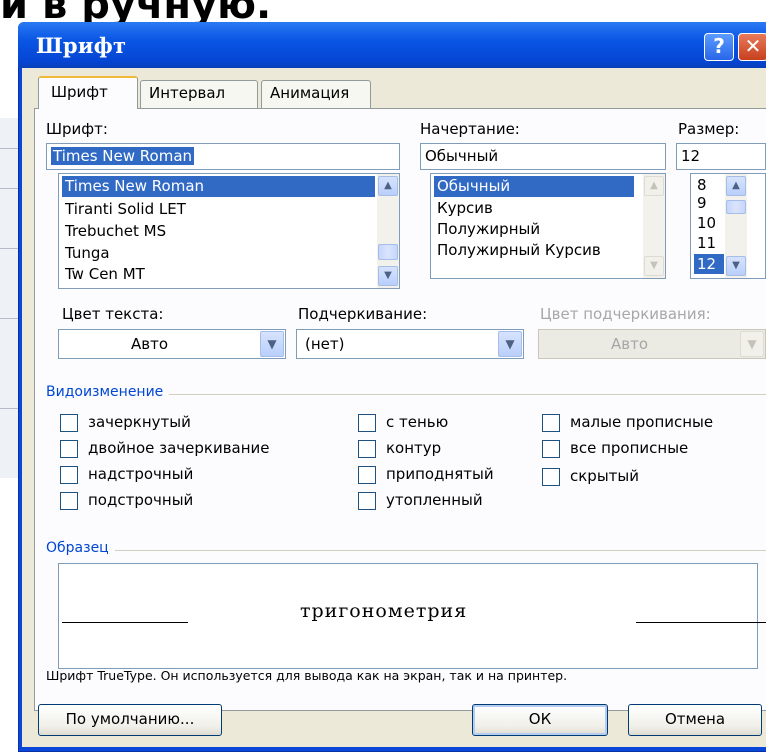 This screenshot has width=766, height=752. Describe the element at coordinates (465, 208) in the screenshot. I see `list-item: Курсив` at that location.